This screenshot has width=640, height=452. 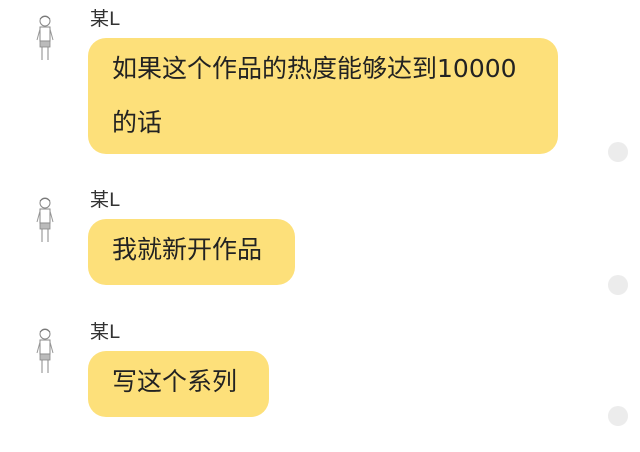 I want to click on message-bubble: 写这个系列, so click(x=178, y=384).